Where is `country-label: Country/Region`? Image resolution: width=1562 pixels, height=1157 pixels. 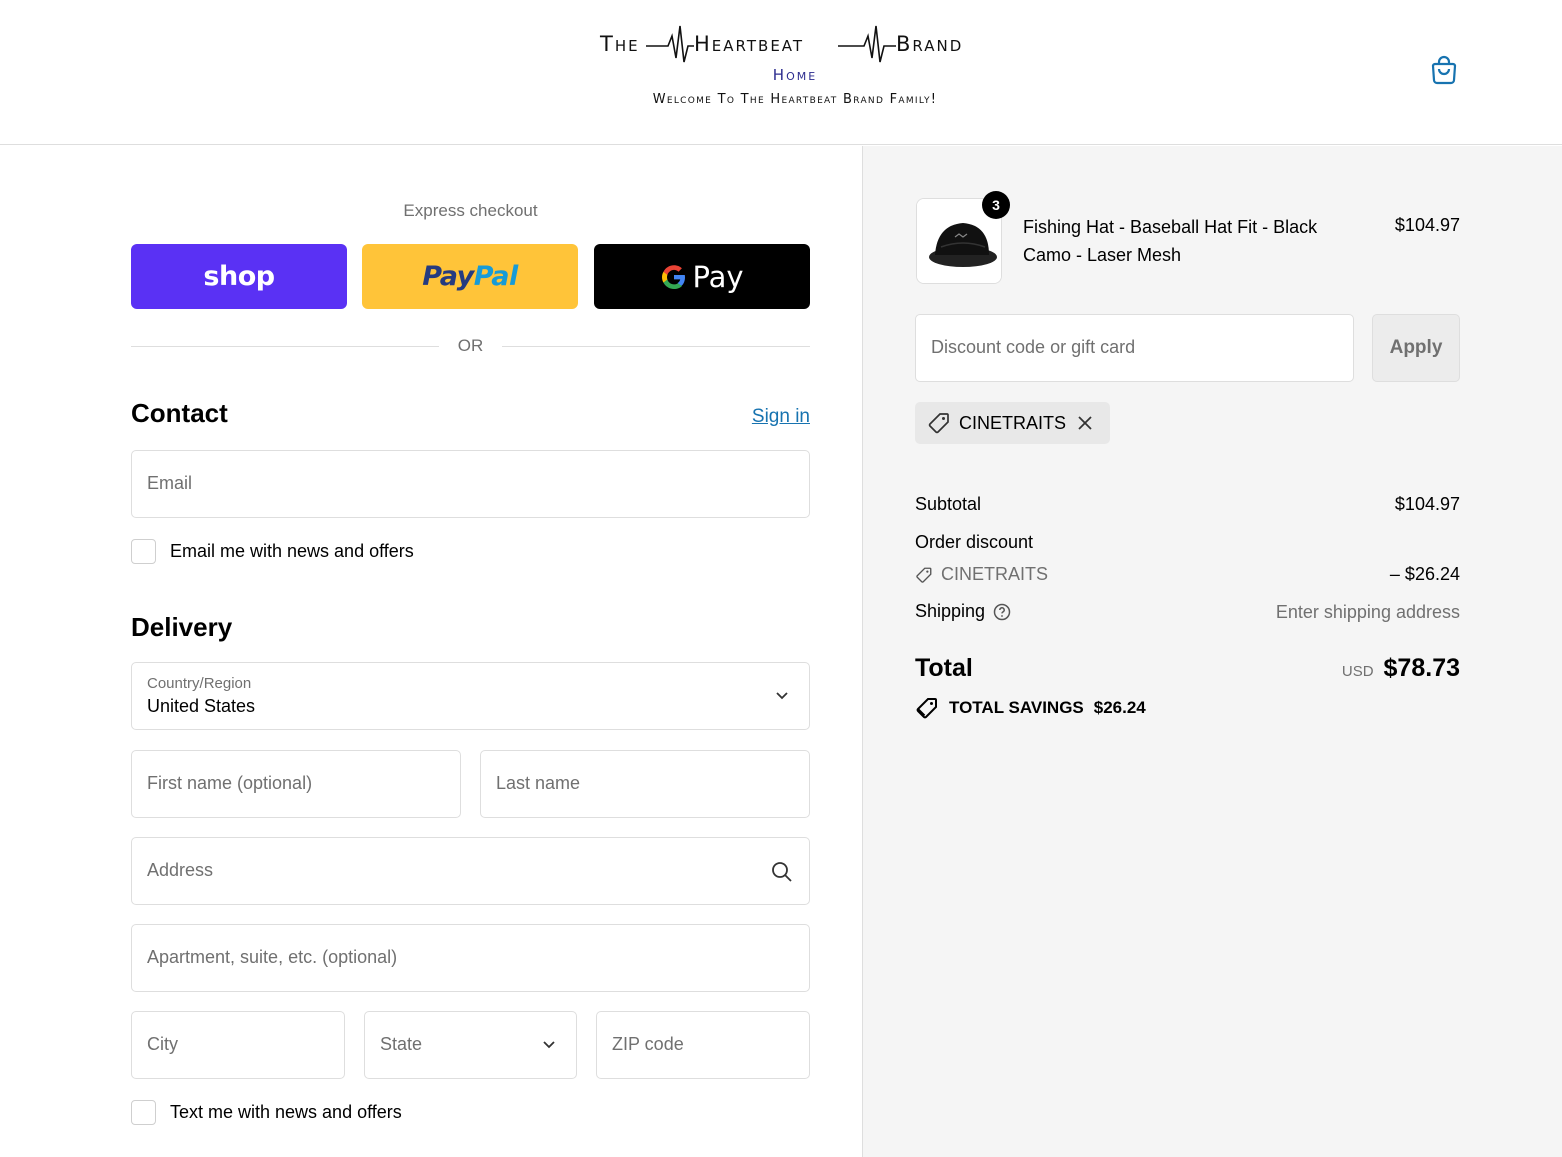
country-label: Country/Region is located at coordinates (199, 683).